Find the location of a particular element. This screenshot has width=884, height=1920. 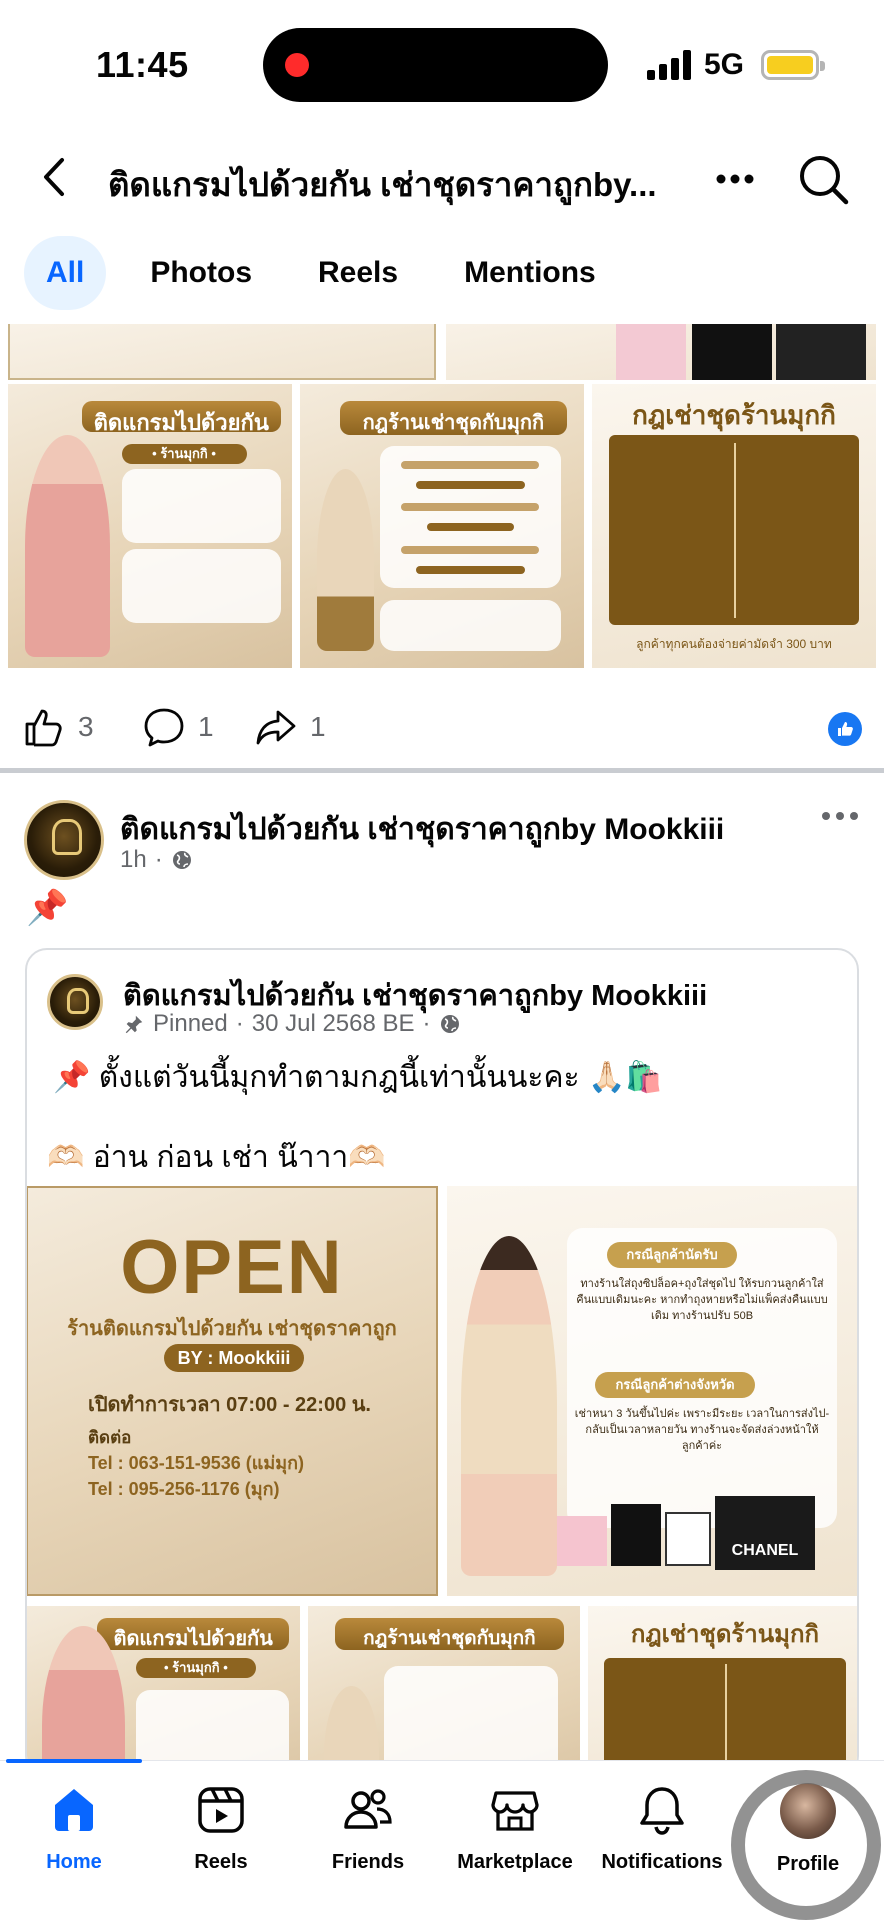

poster-tel-1: Tel : 063-151-9536 (แม่มุก) is located at coordinates (196, 1463).